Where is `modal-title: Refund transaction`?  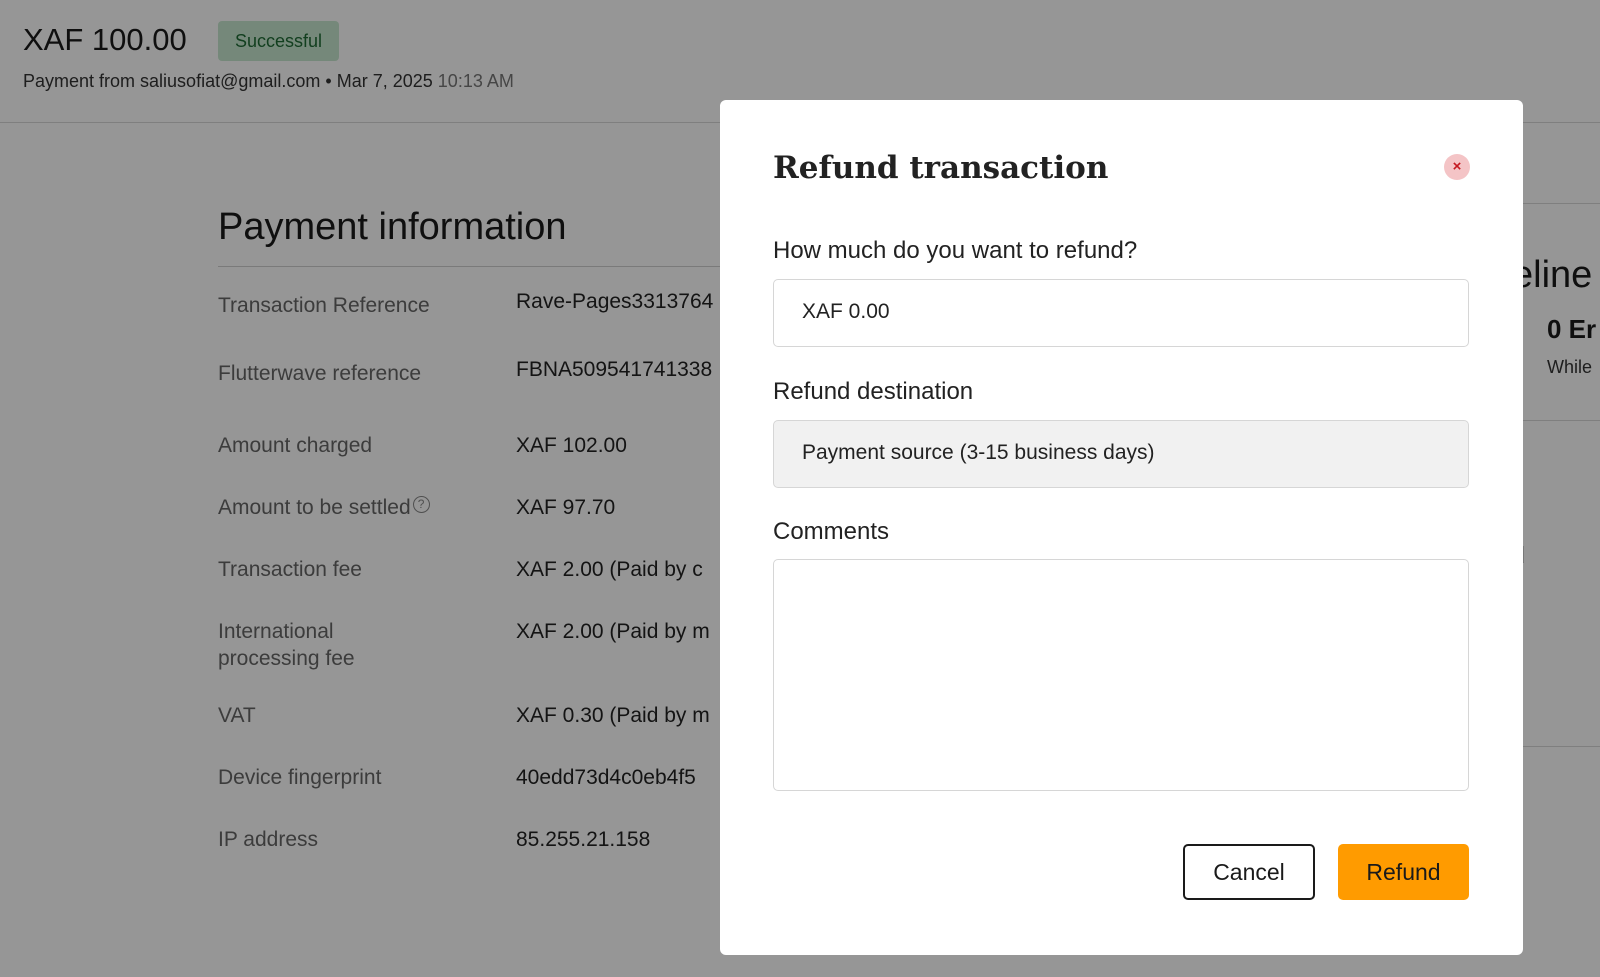
modal-title: Refund transaction is located at coordinates (941, 168).